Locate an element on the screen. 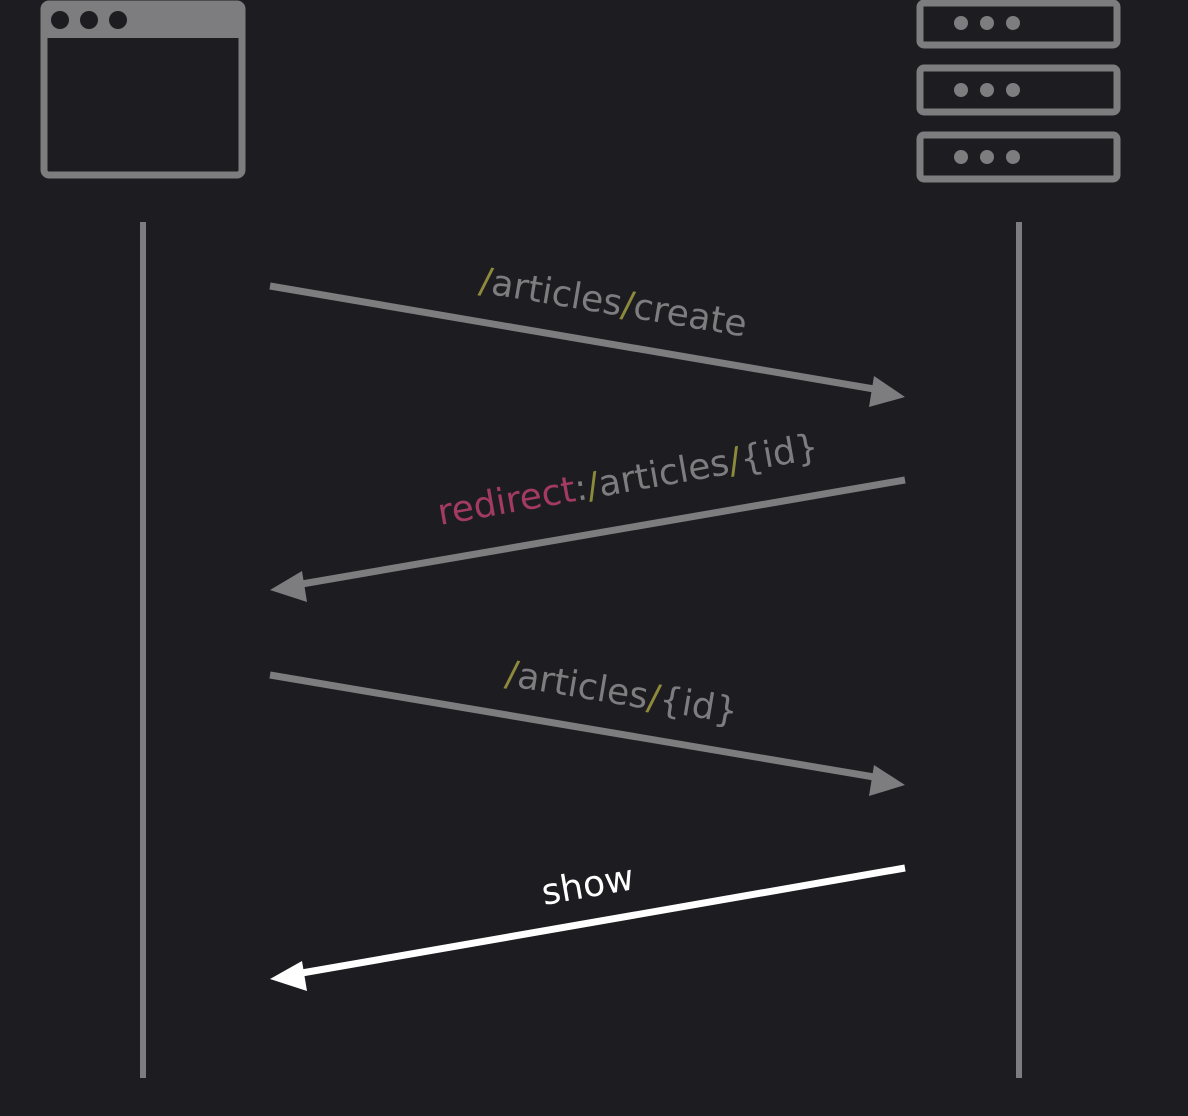  message-label: redirect:/articles/{id} is located at coordinates (627, 479).